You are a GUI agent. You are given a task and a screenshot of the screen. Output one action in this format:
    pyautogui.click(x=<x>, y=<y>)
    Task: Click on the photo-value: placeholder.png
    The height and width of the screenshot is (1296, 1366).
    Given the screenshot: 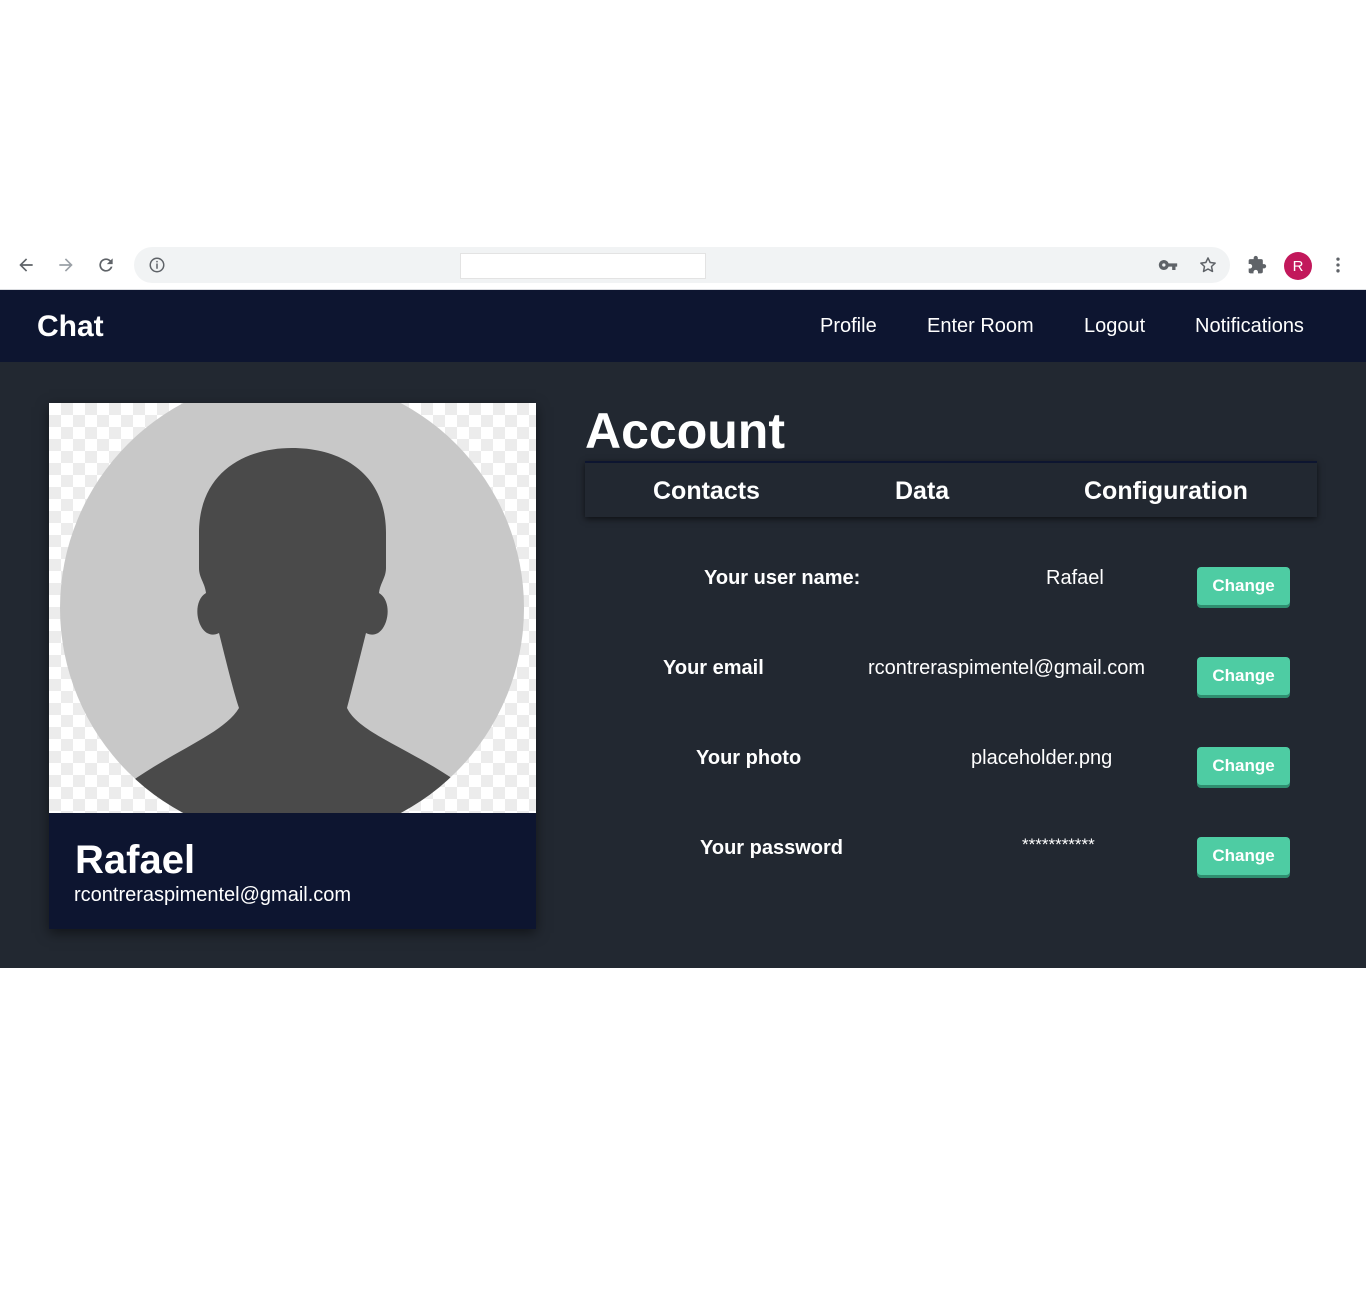 What is the action you would take?
    pyautogui.click(x=1042, y=758)
    